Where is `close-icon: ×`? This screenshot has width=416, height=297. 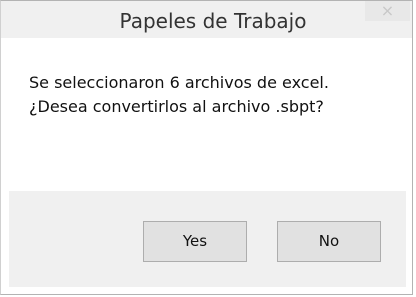 close-icon: × is located at coordinates (387, 11).